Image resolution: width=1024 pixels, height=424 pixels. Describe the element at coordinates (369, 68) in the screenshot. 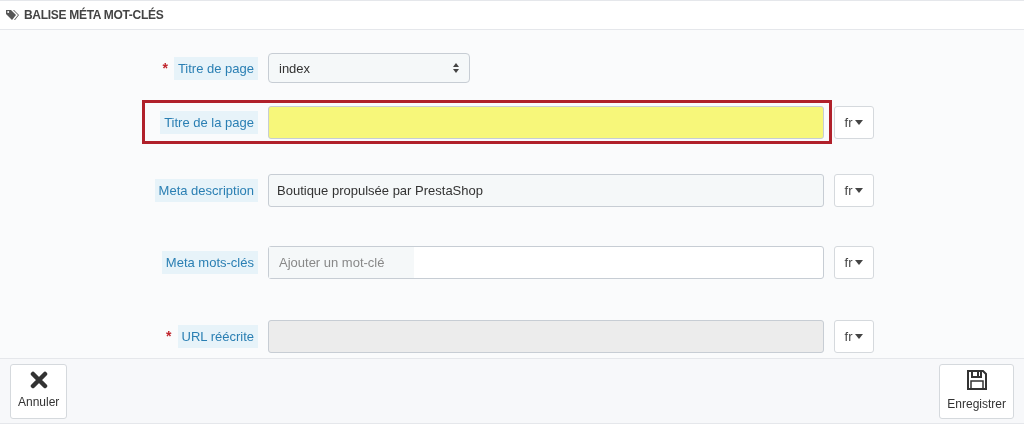

I see `page-select: index` at that location.